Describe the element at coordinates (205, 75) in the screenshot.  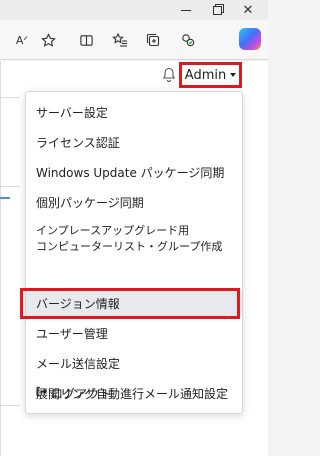
I see `admin-label: Admin` at that location.